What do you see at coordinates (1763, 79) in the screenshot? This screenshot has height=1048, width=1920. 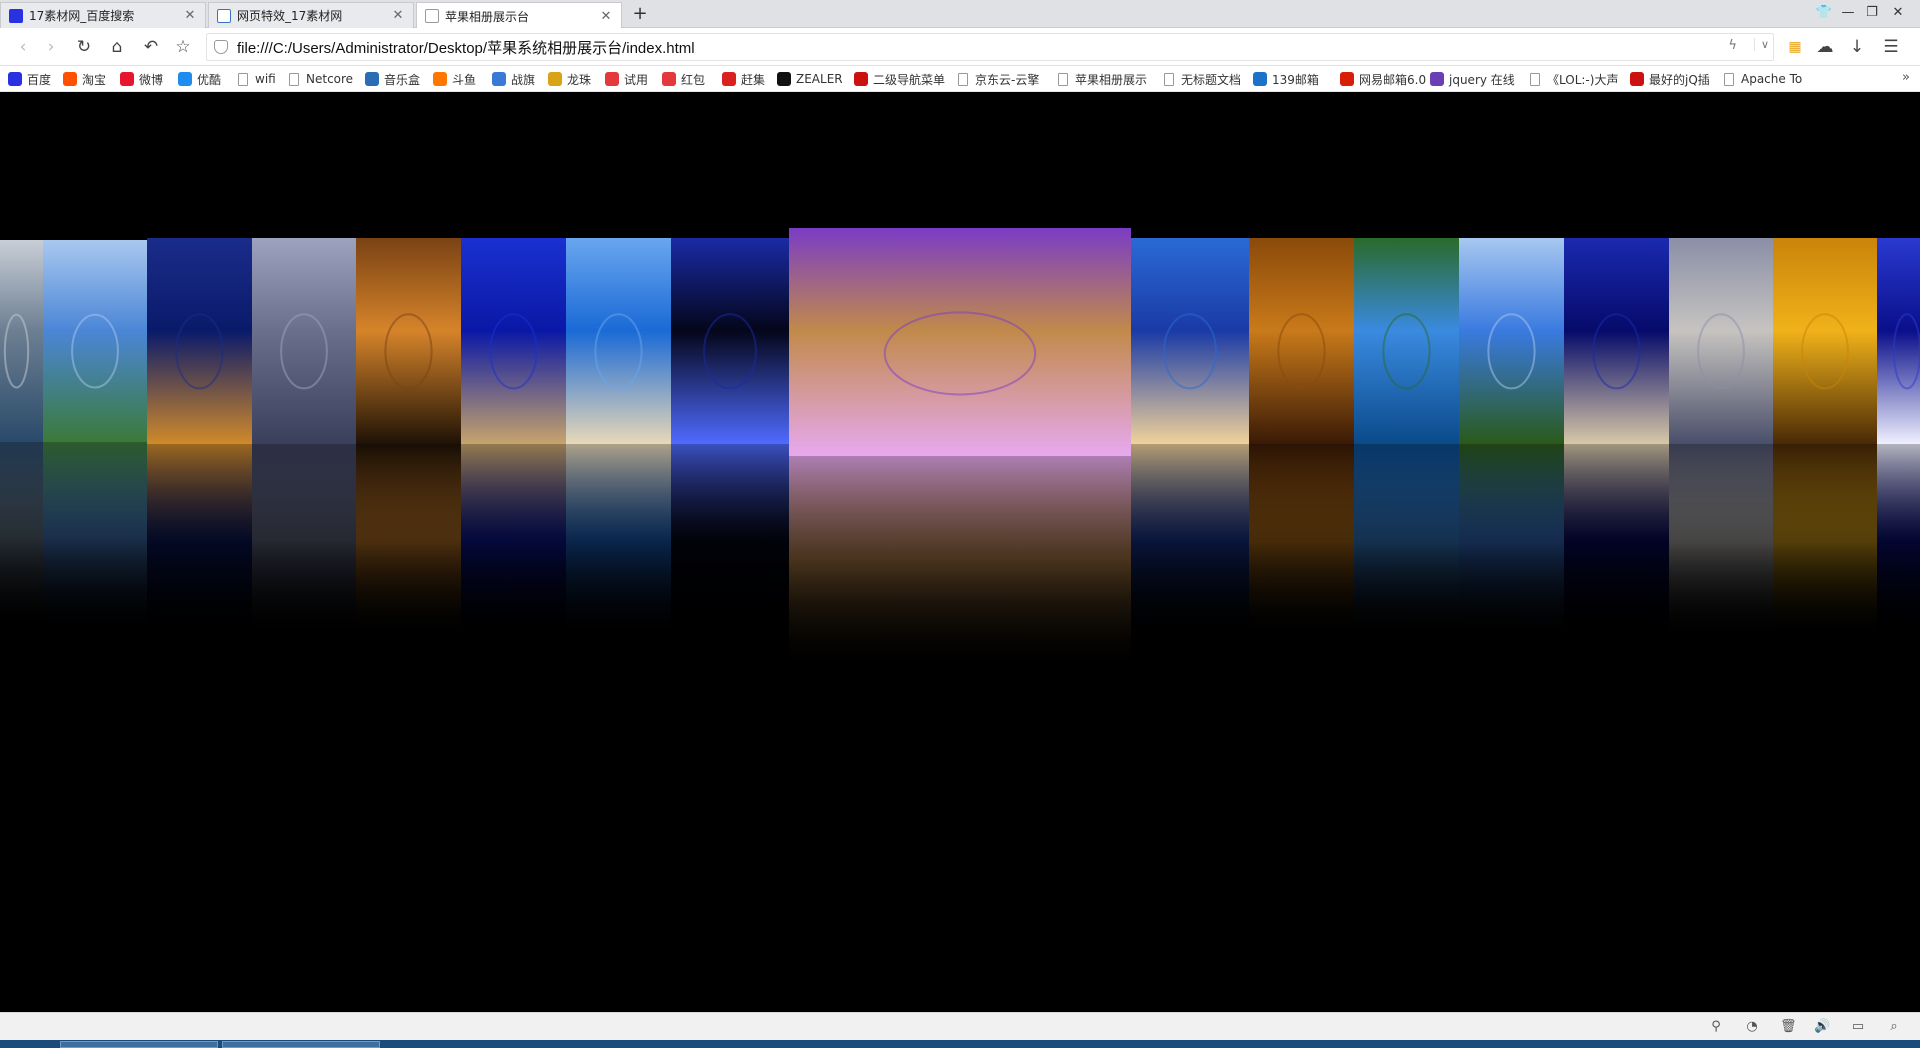 I see `bookmark-item: Apache To` at bounding box center [1763, 79].